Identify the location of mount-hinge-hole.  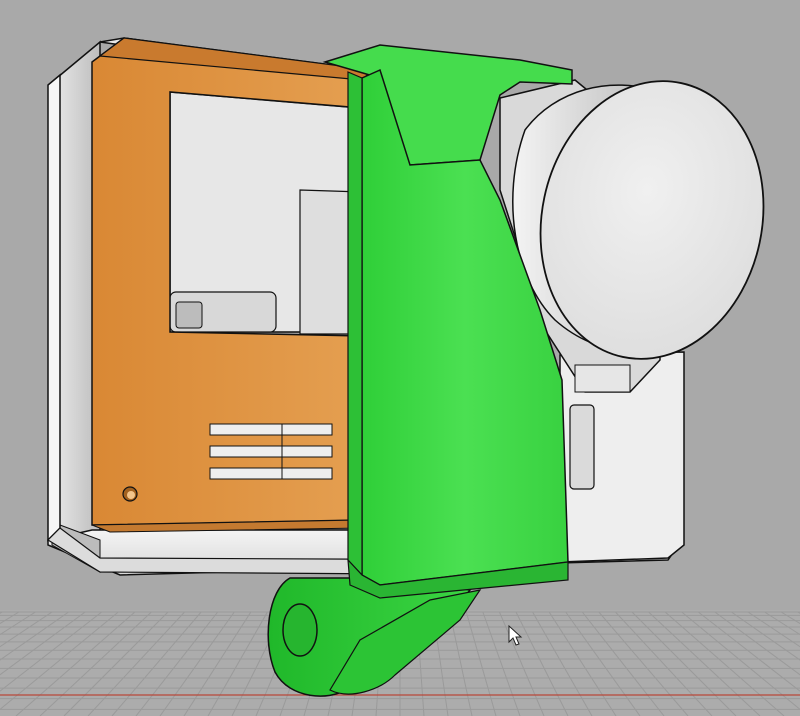
(300, 630).